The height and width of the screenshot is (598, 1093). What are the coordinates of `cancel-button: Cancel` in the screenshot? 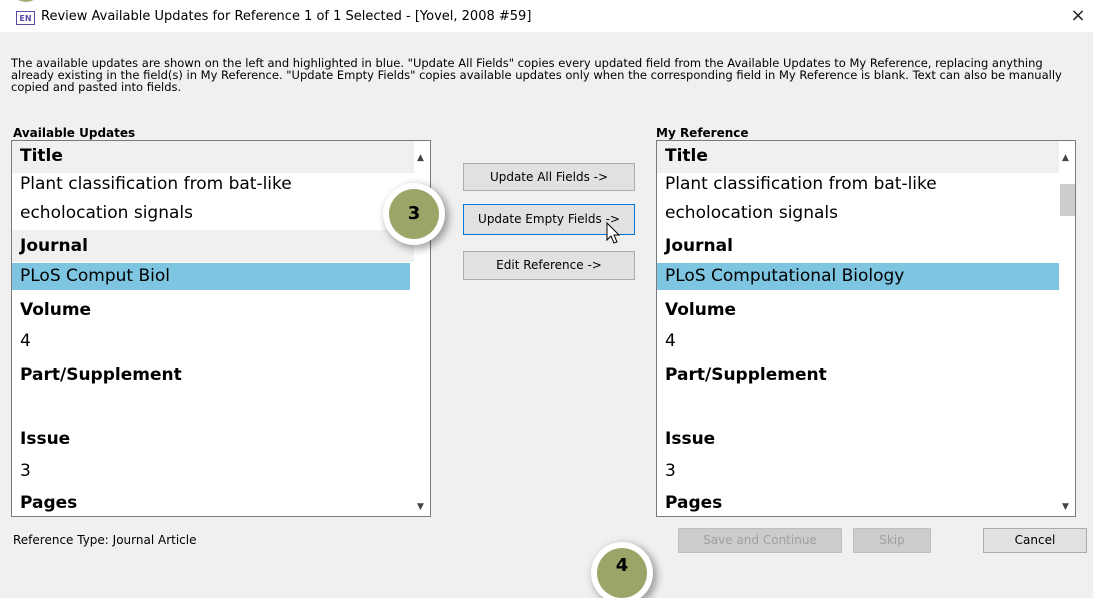 It's located at (1035, 540).